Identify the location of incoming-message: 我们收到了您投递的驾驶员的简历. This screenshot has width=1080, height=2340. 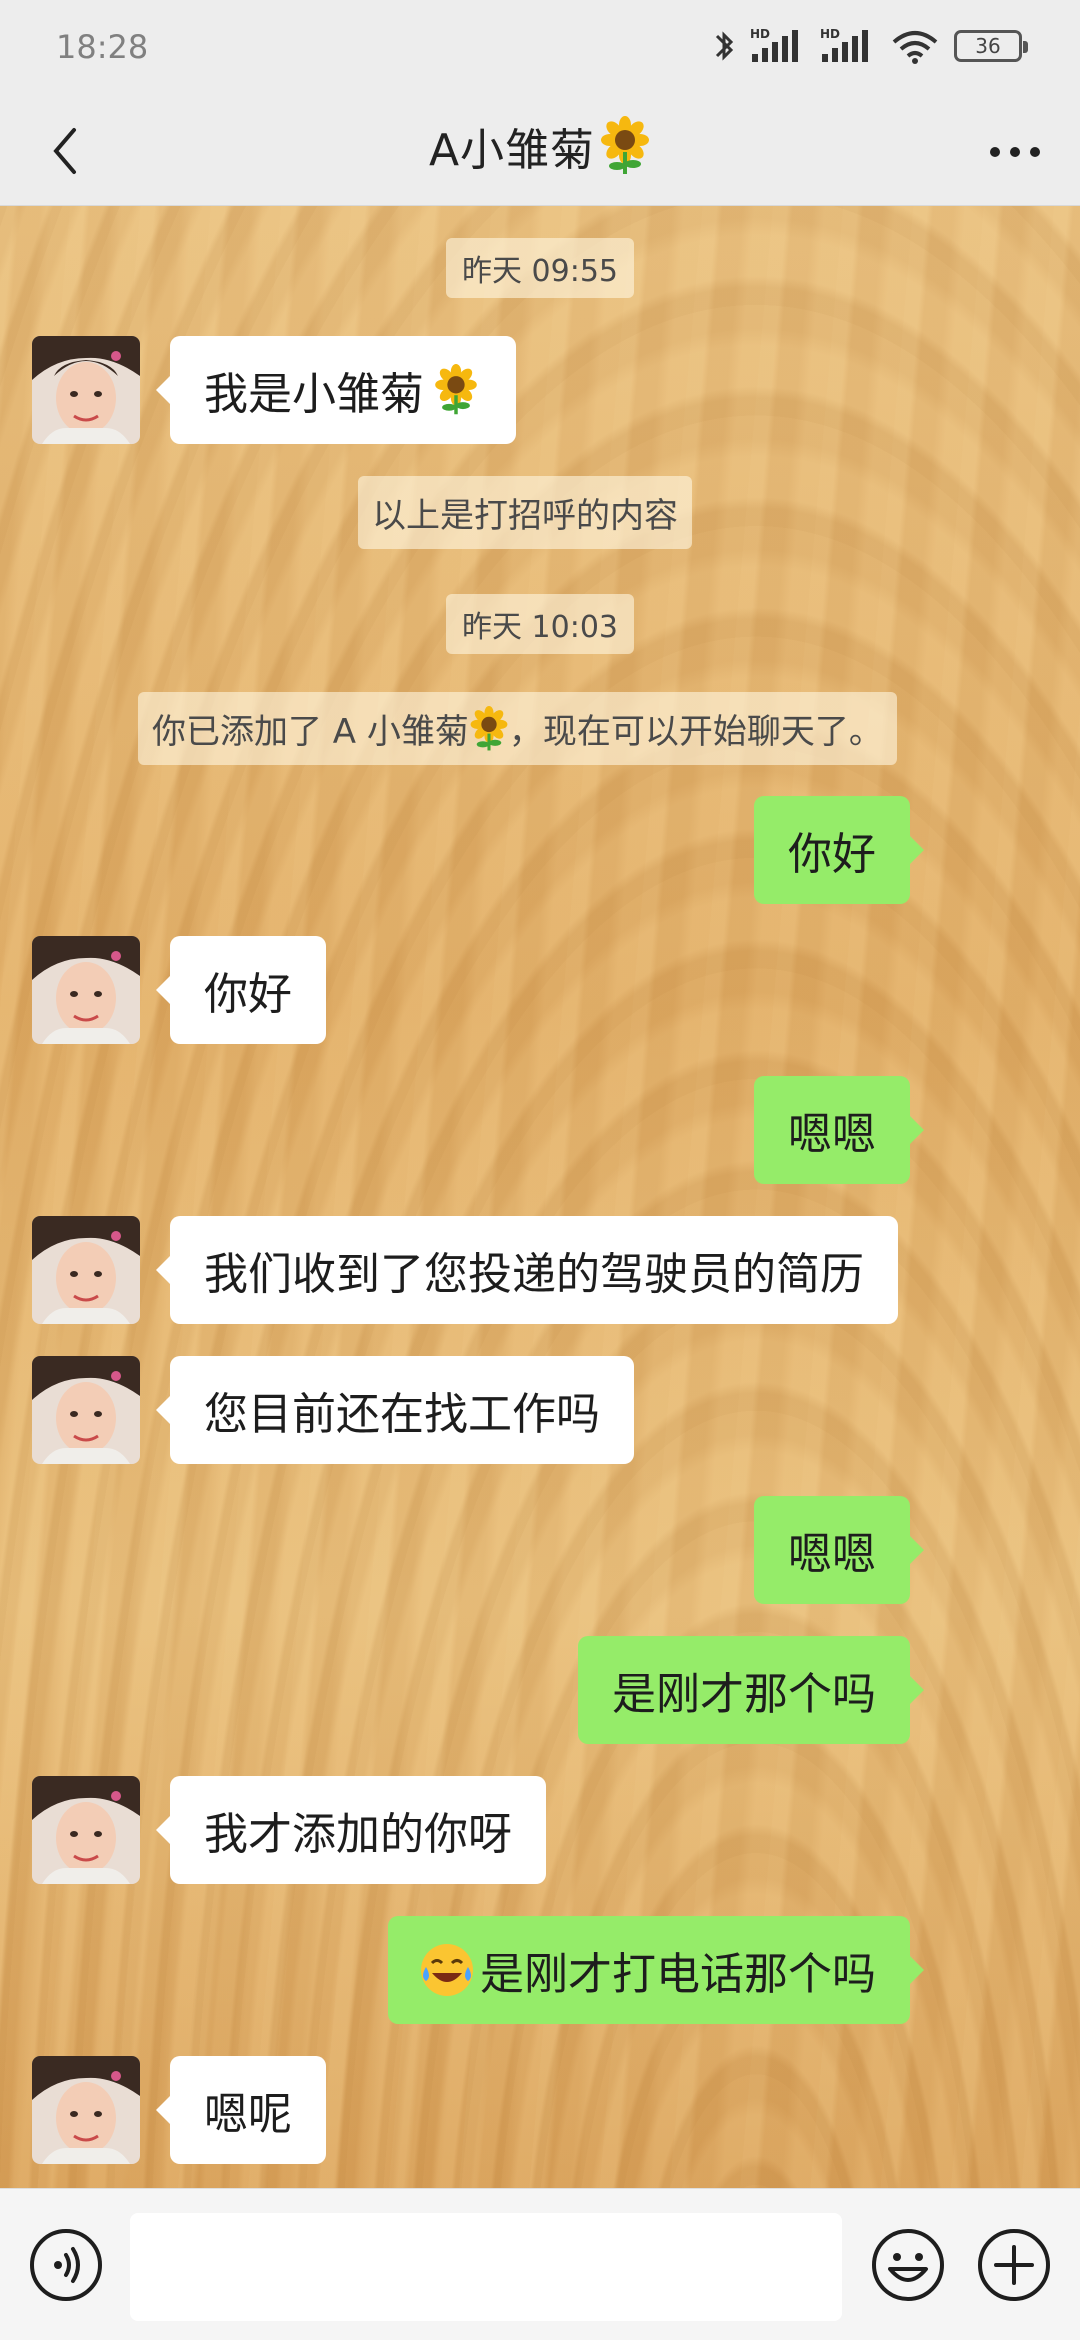
(527, 1270).